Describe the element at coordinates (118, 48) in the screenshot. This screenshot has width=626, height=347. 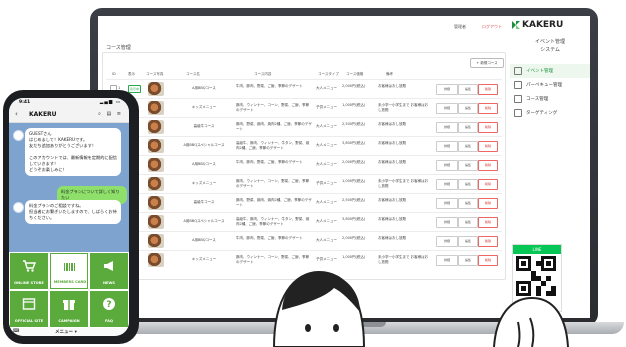
I see `page-title: コース管理` at that location.